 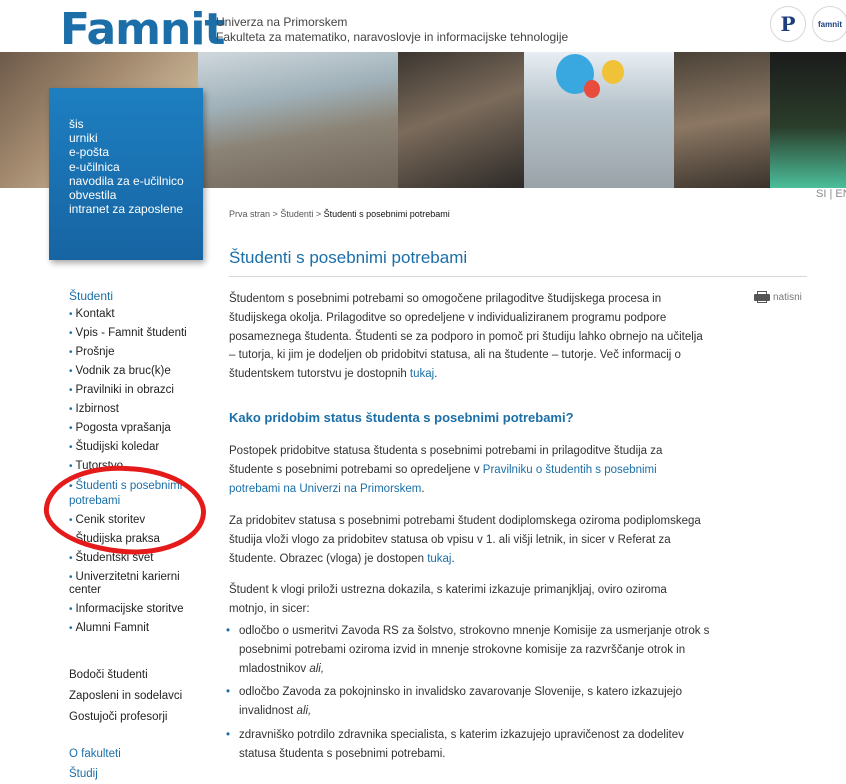 I want to click on sidebar-item-label: Izbirnost, so click(x=97, y=409).